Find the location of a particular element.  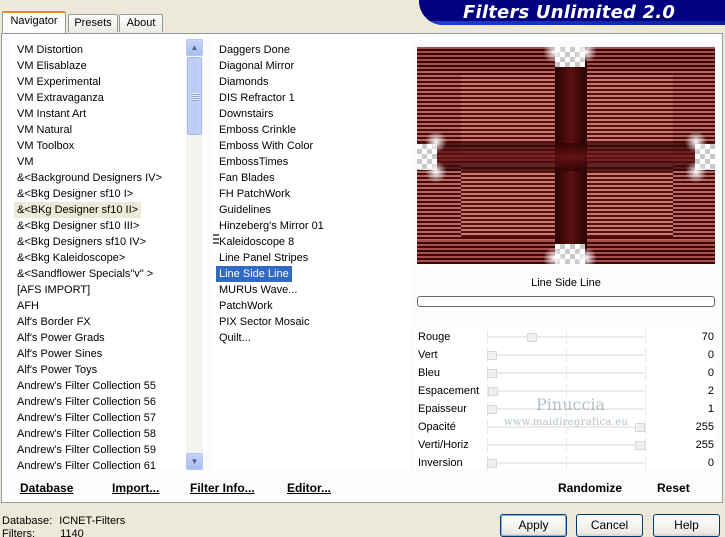

filter-item: Fan Blades is located at coordinates (247, 178).